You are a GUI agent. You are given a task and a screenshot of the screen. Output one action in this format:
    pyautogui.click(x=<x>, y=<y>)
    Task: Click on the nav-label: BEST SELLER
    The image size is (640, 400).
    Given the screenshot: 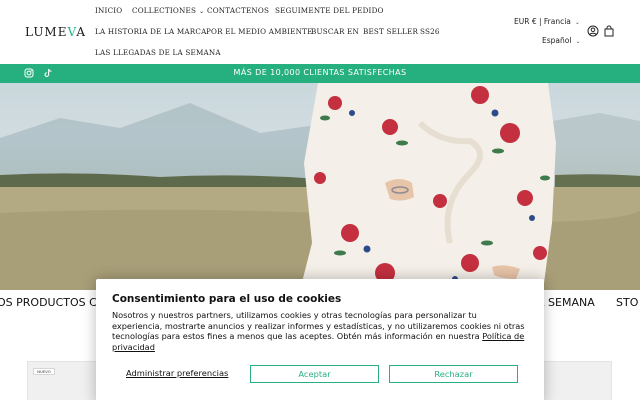 What is the action you would take?
    pyautogui.click(x=391, y=31)
    